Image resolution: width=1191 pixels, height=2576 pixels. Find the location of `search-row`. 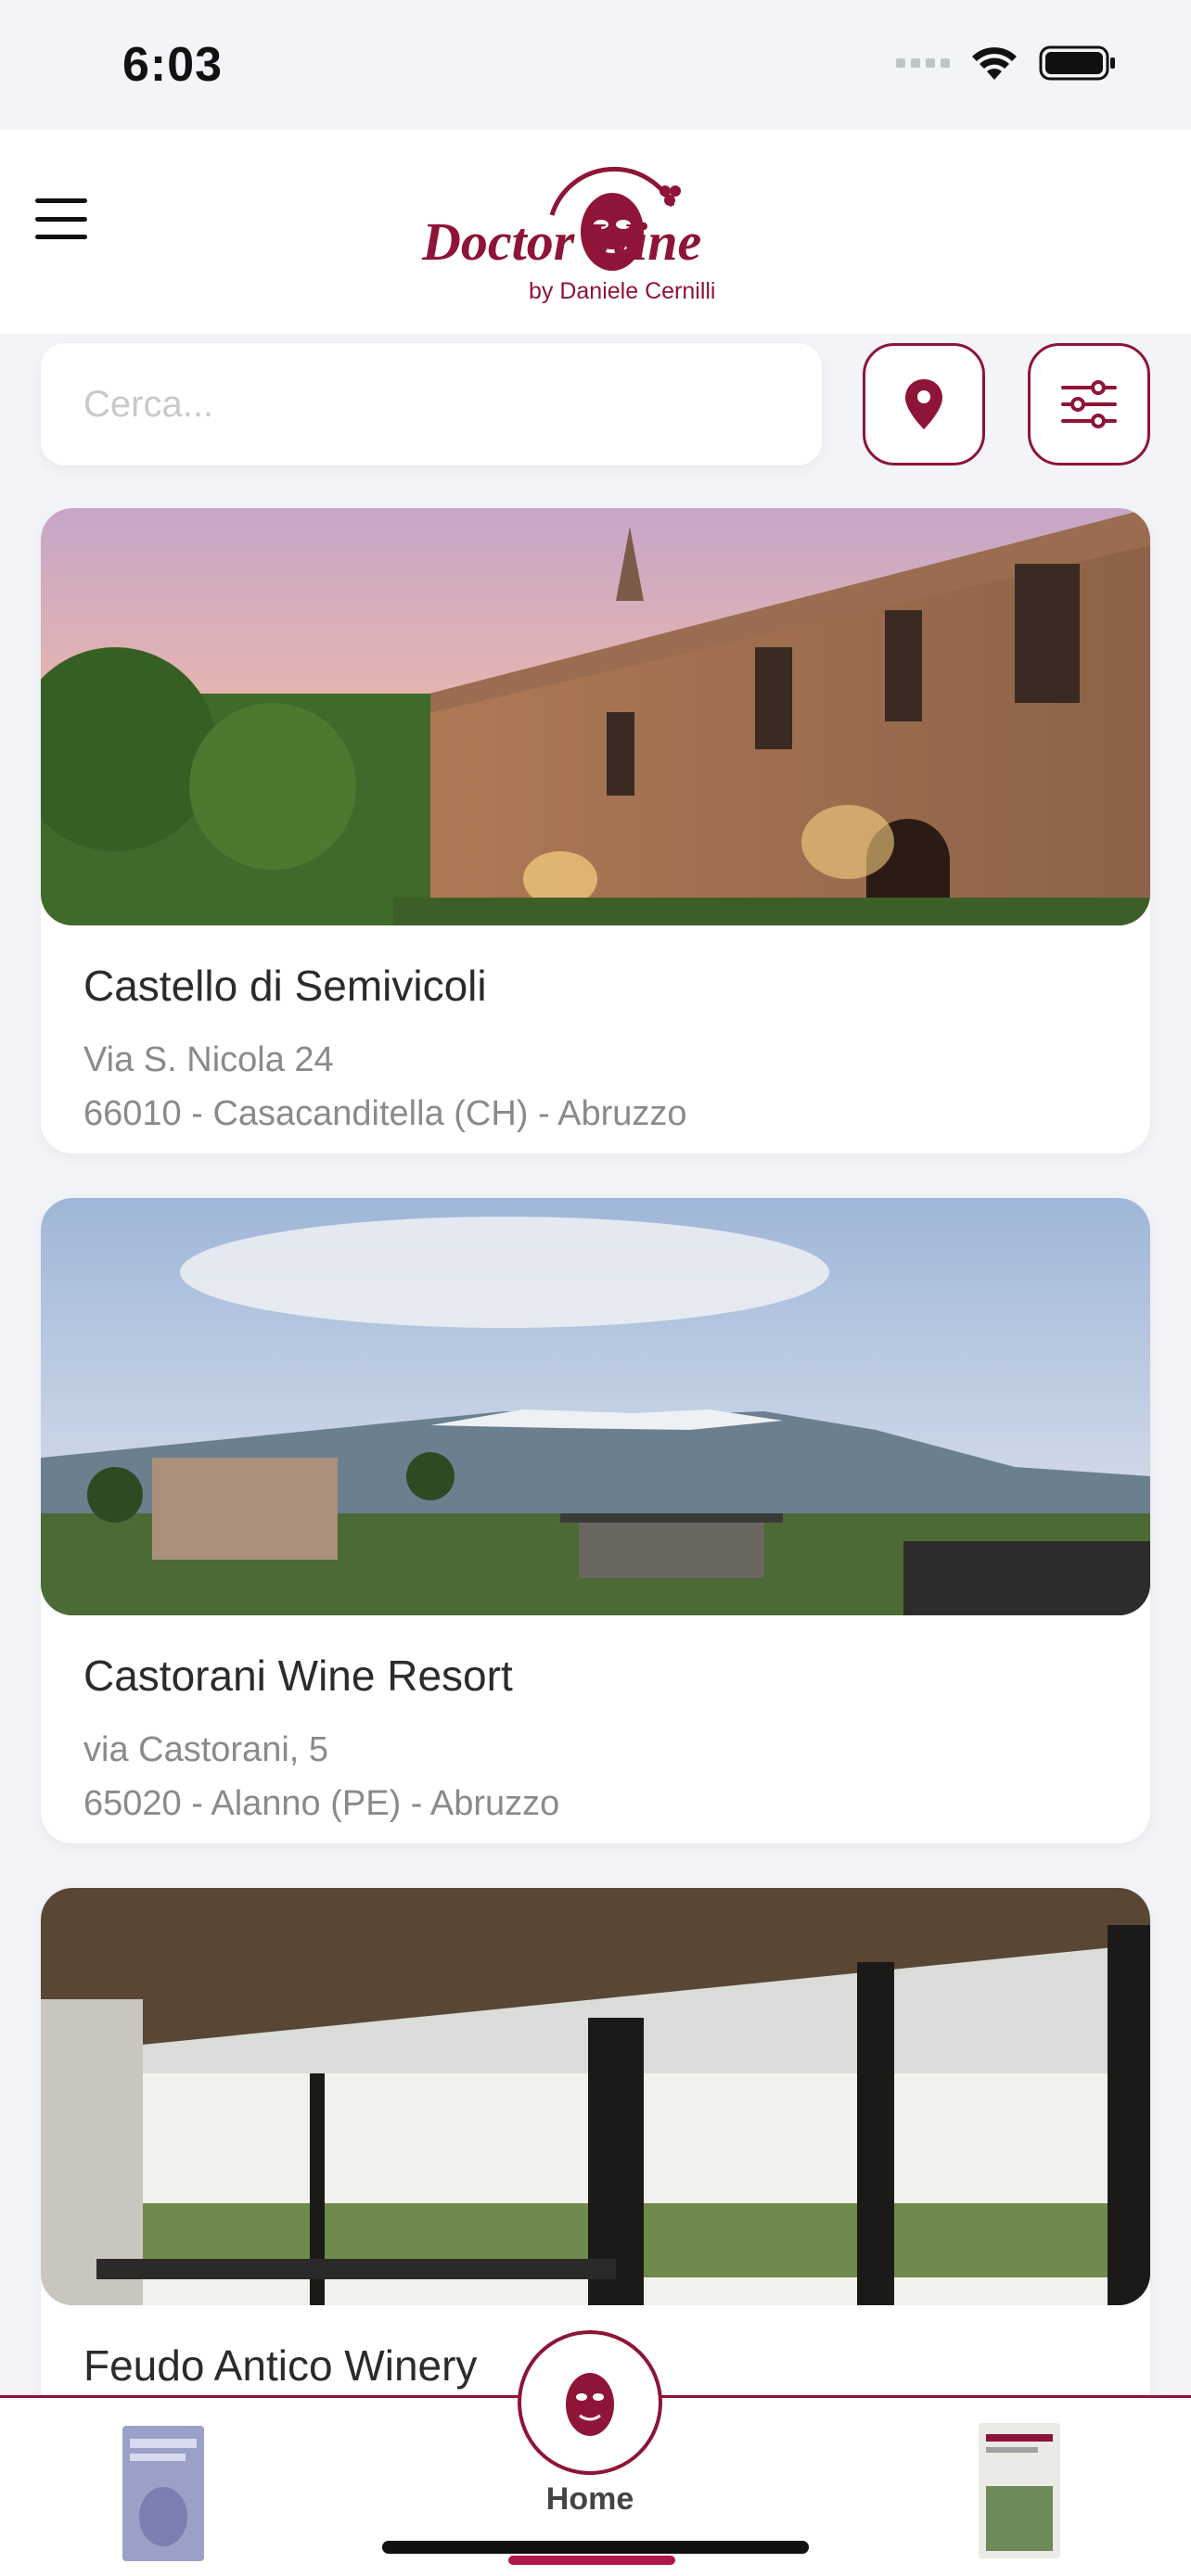

search-row is located at coordinates (595, 408).